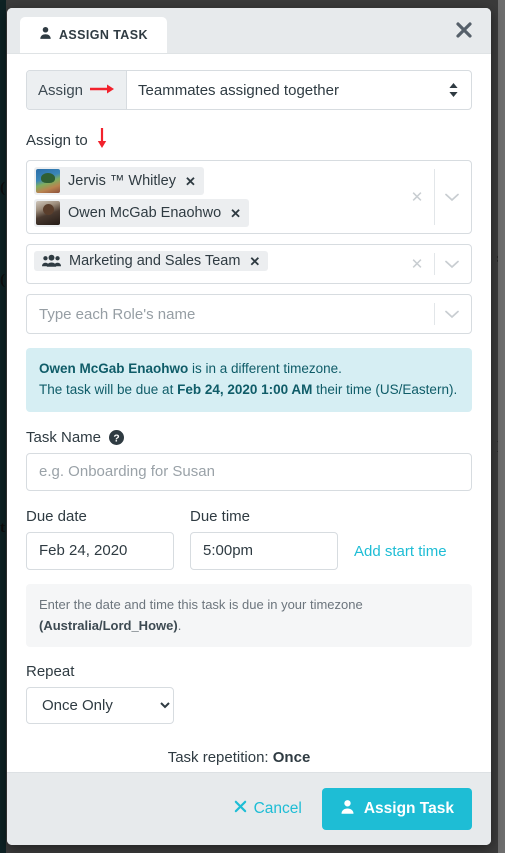 The width and height of the screenshot is (505, 853). I want to click on timezone-note-suffix: ., so click(179, 625).